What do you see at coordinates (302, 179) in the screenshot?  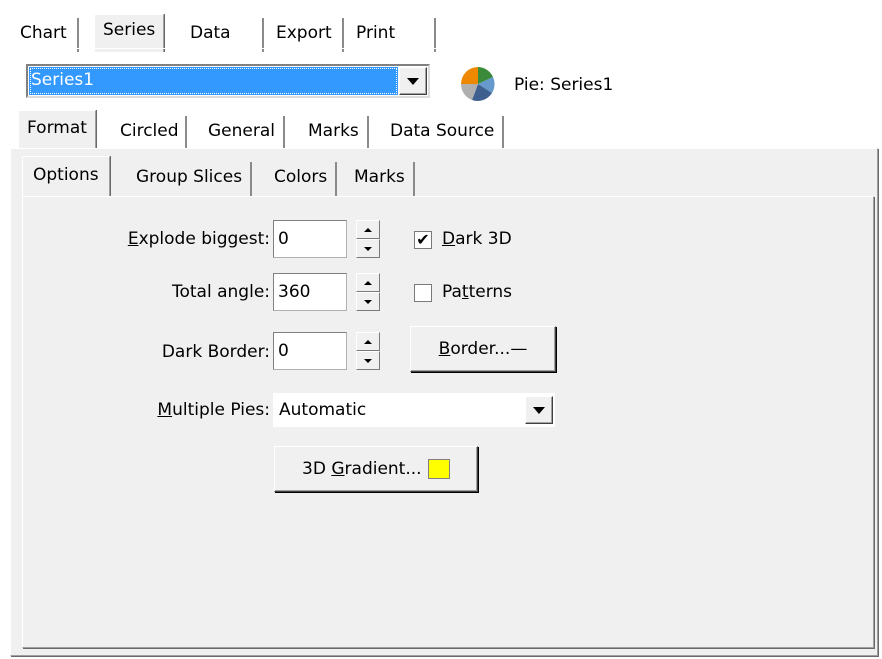 I see `tab-colors: Colors` at bounding box center [302, 179].